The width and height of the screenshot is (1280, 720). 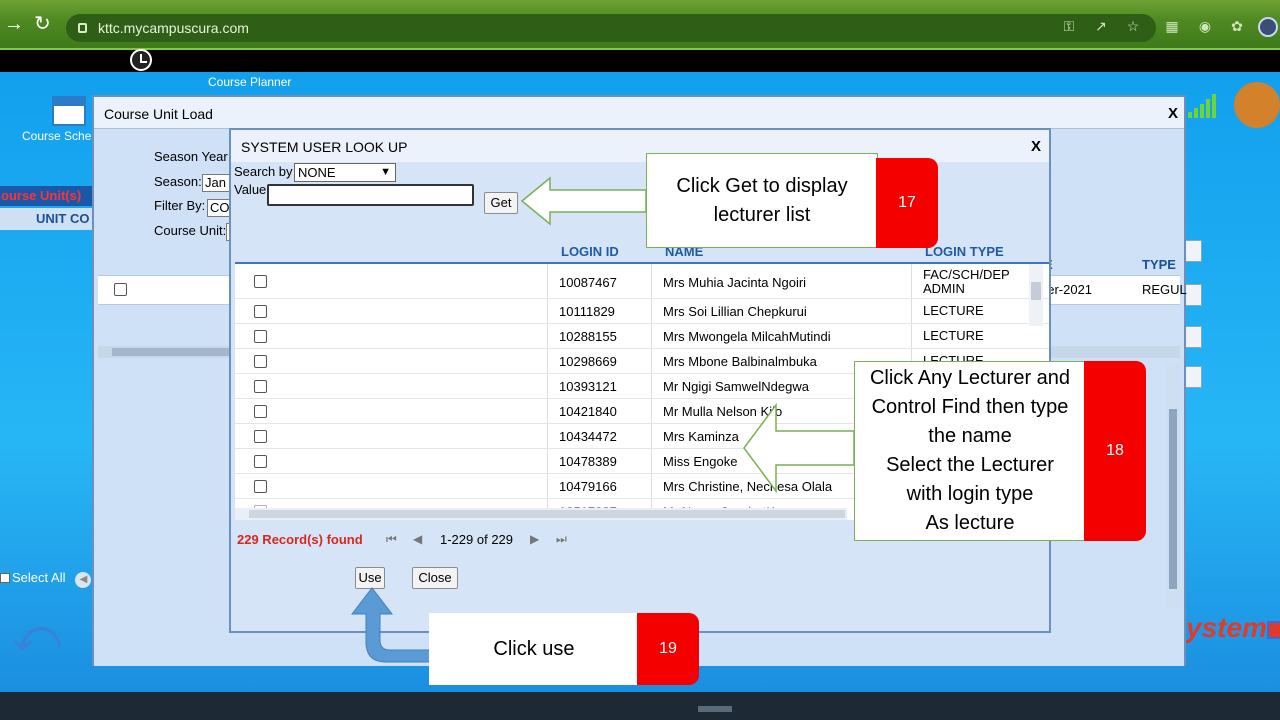 I want to click on lookup-title: SYSTEM USER LOOK UP, so click(x=324, y=147).